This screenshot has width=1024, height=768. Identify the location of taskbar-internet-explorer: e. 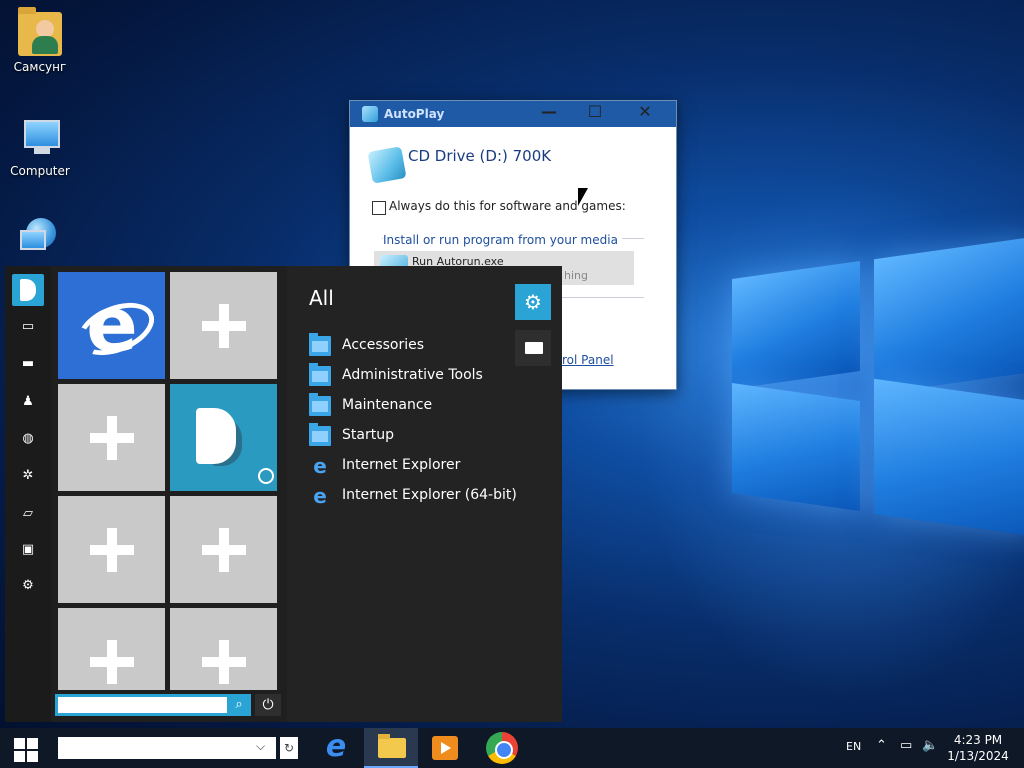
(335, 748).